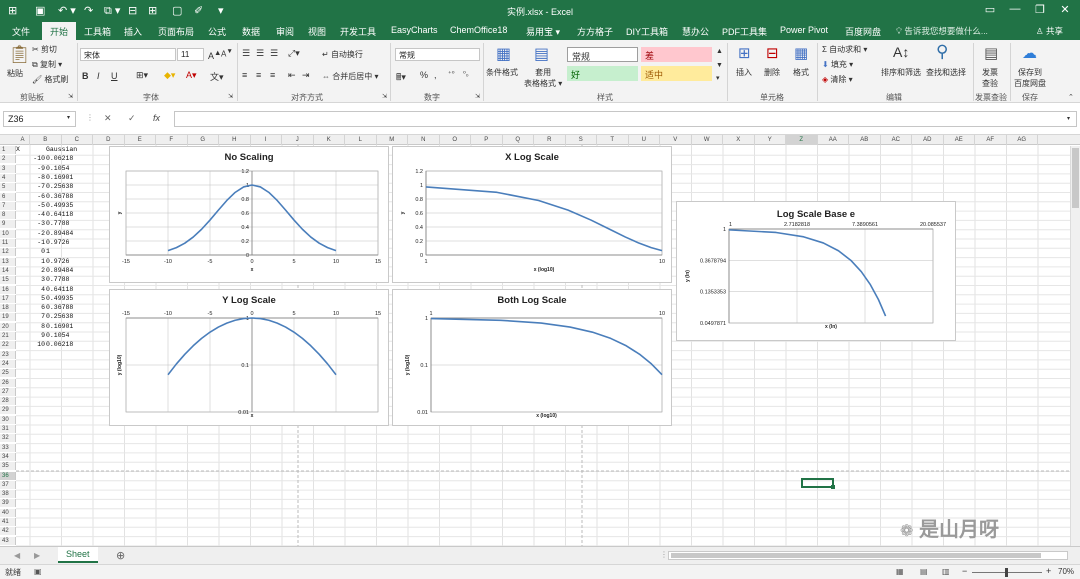 This screenshot has width=1080, height=579. I want to click on tab-toolbox: 工具箱, so click(97, 31).